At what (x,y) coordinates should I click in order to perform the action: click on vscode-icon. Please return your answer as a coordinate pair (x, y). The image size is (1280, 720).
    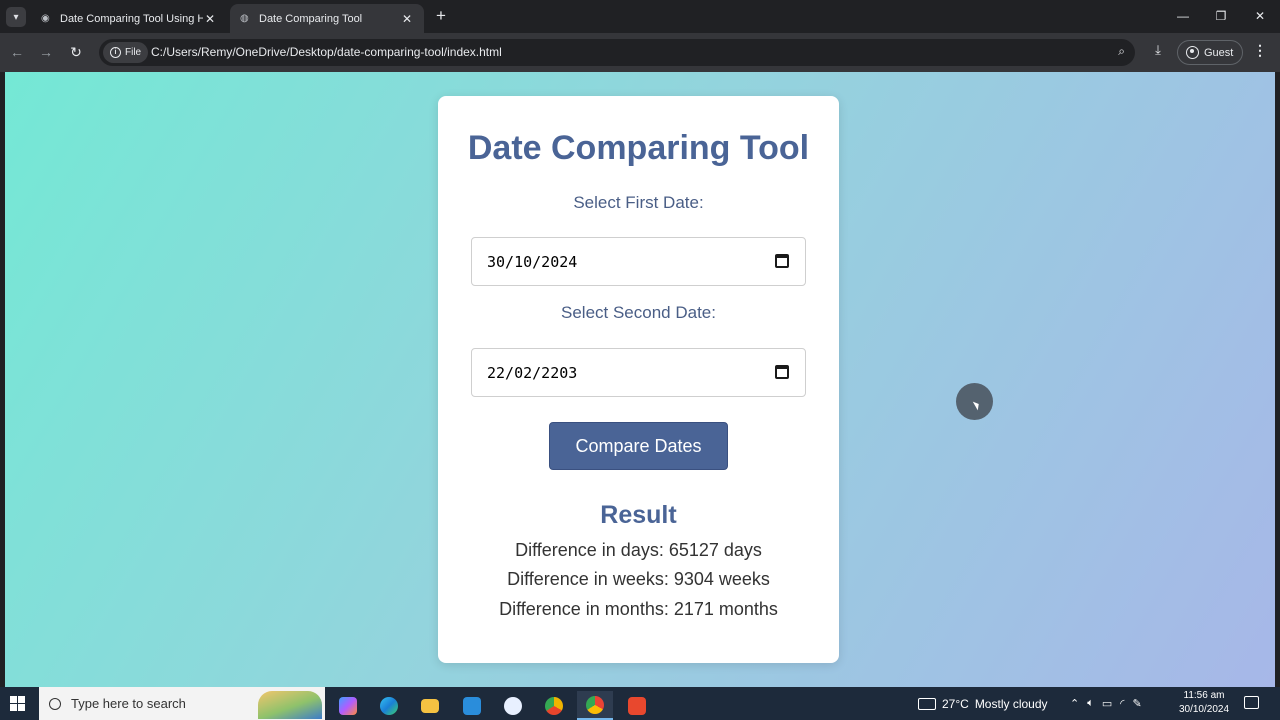
    Looking at the image, I should click on (472, 705).